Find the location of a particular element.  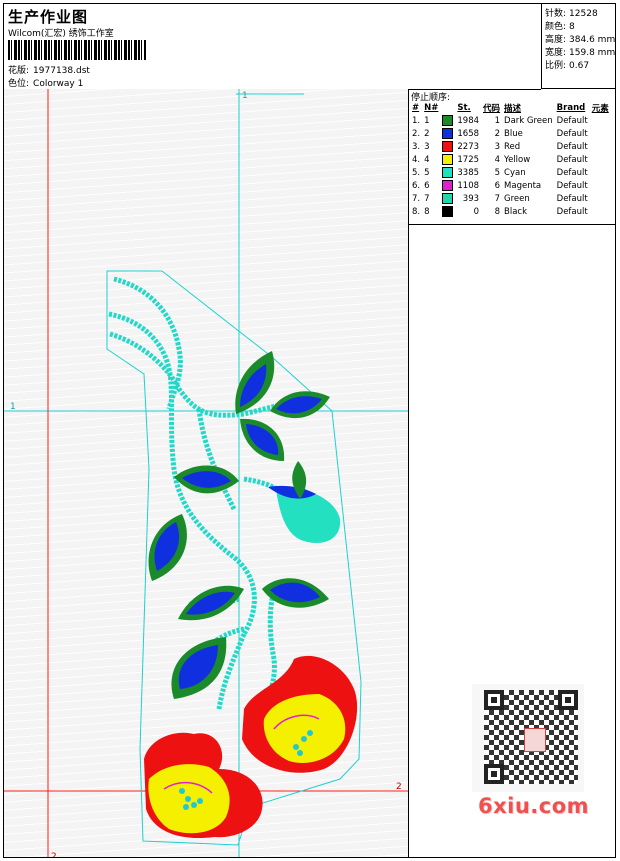

stat-label: 颜色: is located at coordinates (556, 27).